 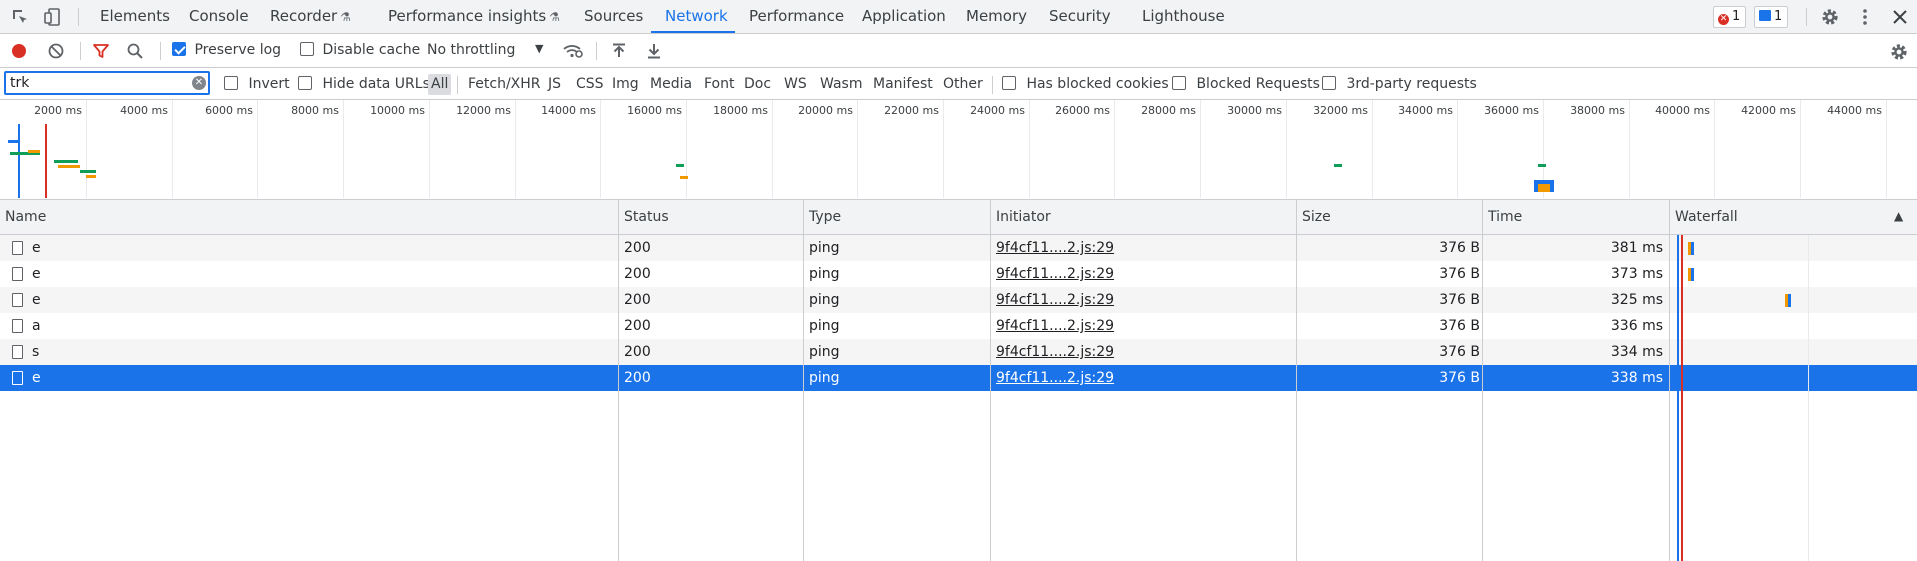 What do you see at coordinates (894, 248) in the screenshot?
I see `cell-type: ping` at bounding box center [894, 248].